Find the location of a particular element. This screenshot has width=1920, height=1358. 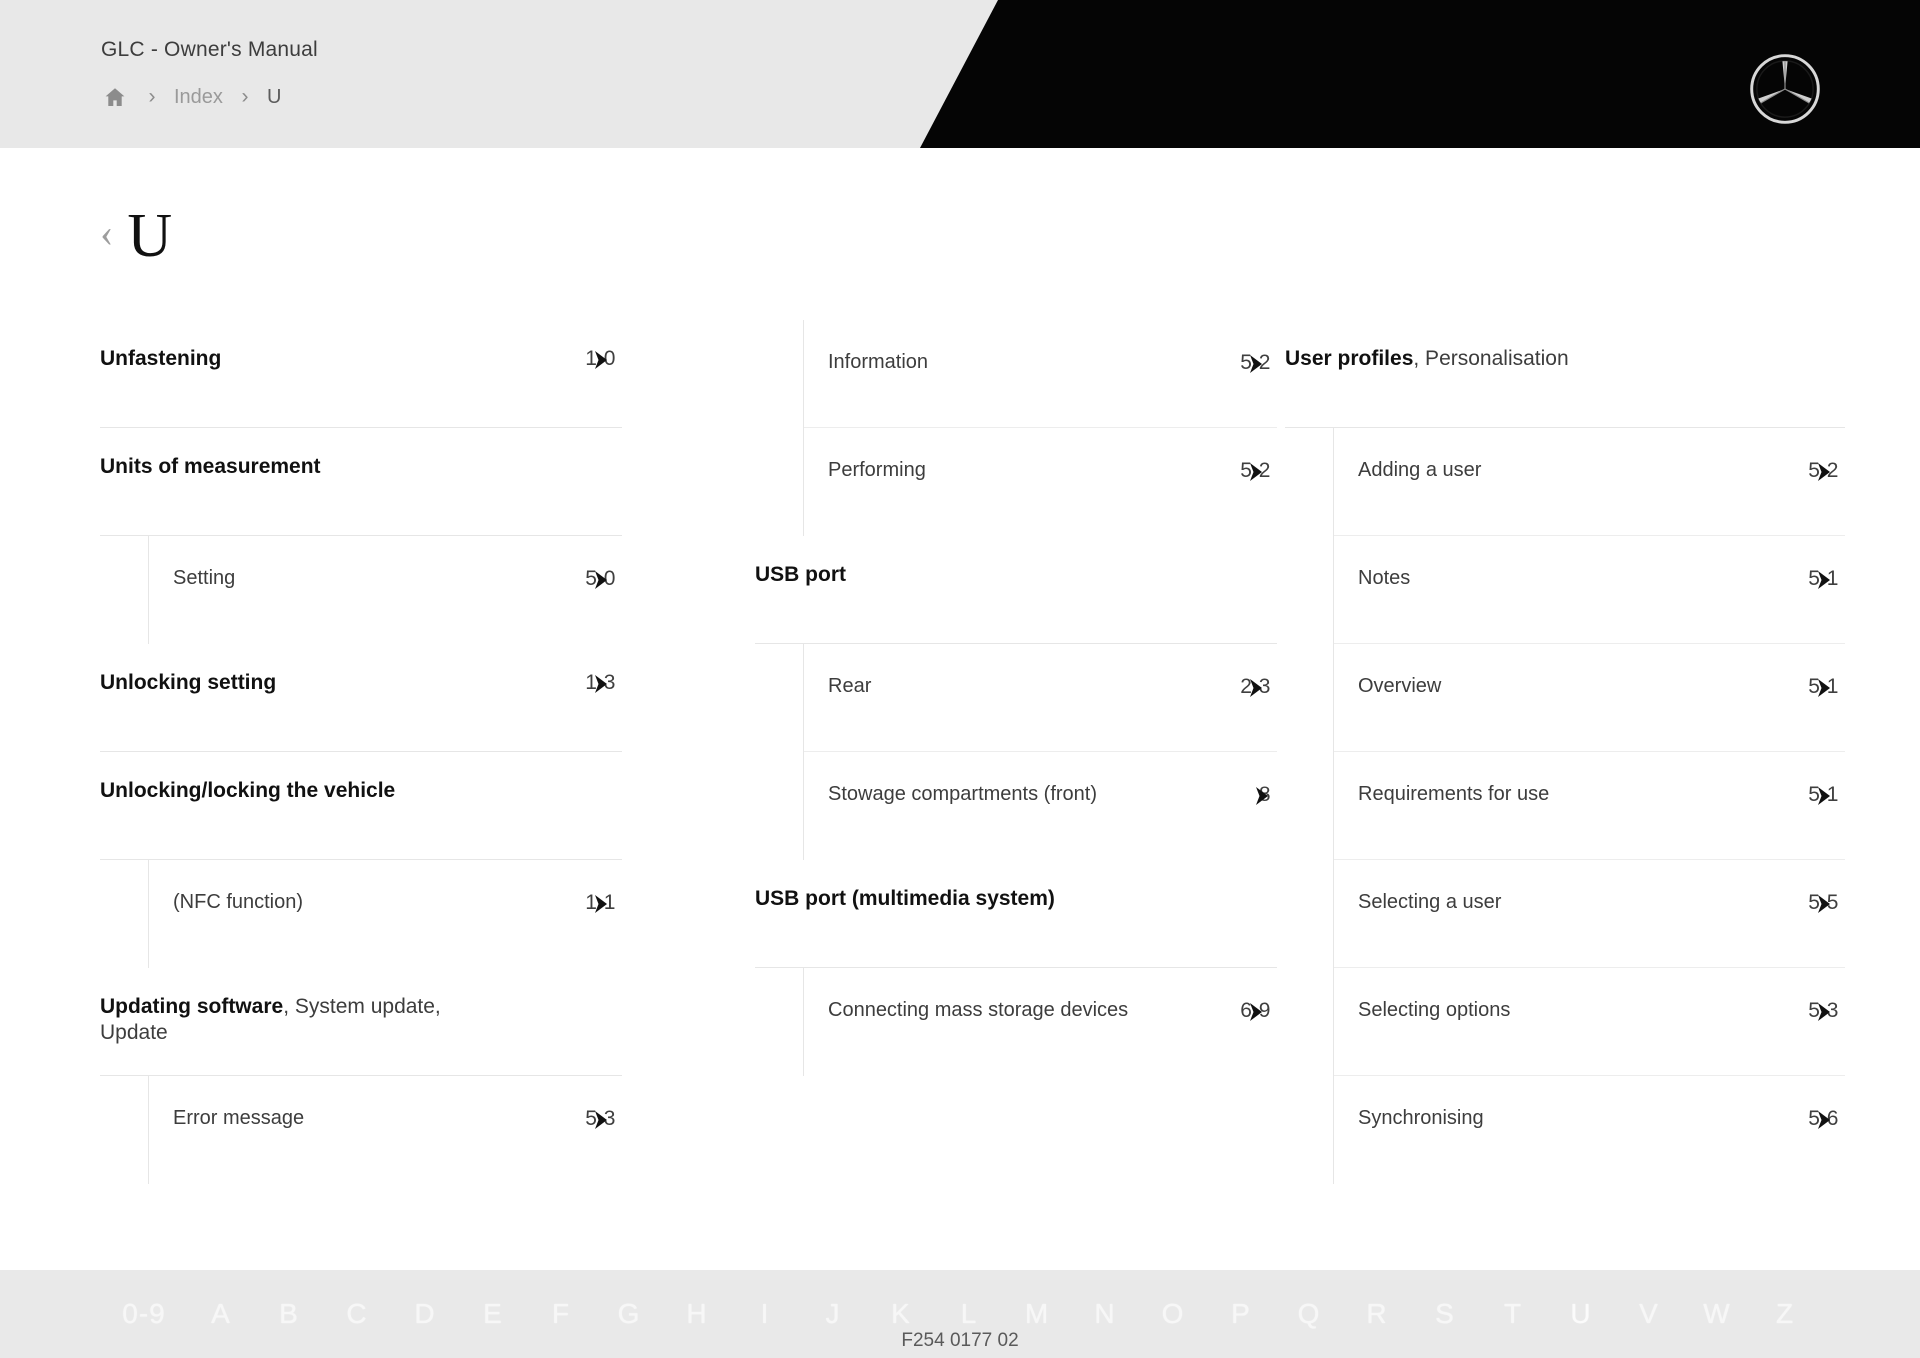

index-subentry-performing: Performing 5 2 is located at coordinates (1040, 482).